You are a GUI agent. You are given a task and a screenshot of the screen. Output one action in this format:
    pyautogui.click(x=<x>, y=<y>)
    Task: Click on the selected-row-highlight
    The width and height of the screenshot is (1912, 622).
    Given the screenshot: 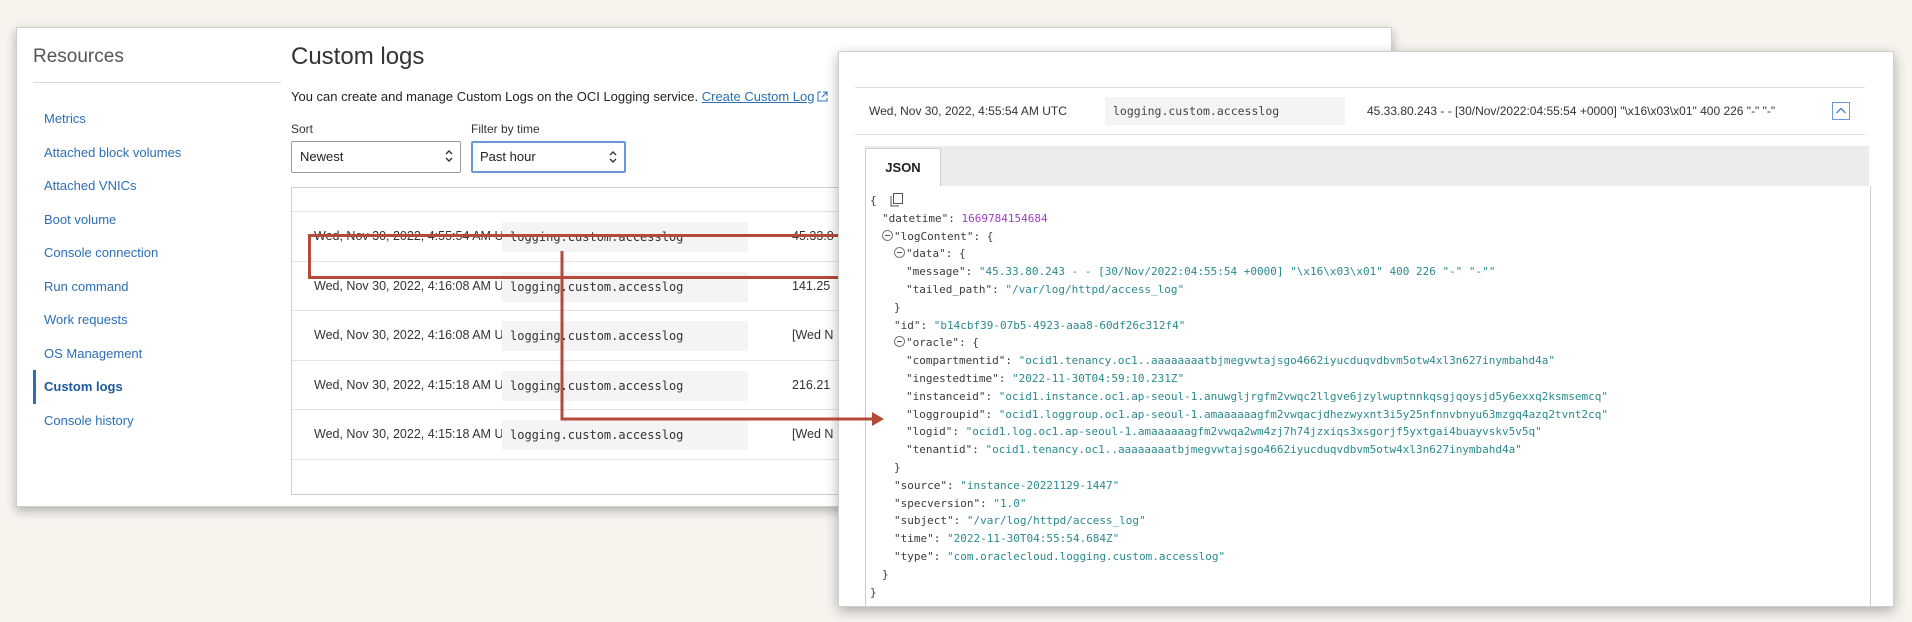 What is the action you would take?
    pyautogui.click(x=578, y=256)
    